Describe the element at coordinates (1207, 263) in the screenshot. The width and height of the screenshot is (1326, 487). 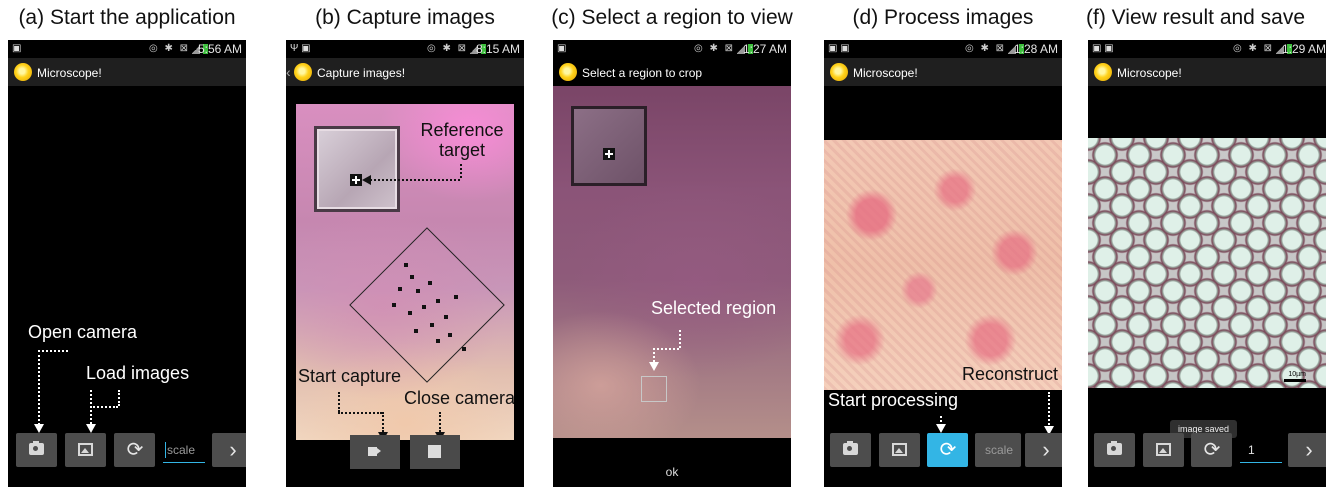
I see `reconstructed-image: 10µm` at that location.